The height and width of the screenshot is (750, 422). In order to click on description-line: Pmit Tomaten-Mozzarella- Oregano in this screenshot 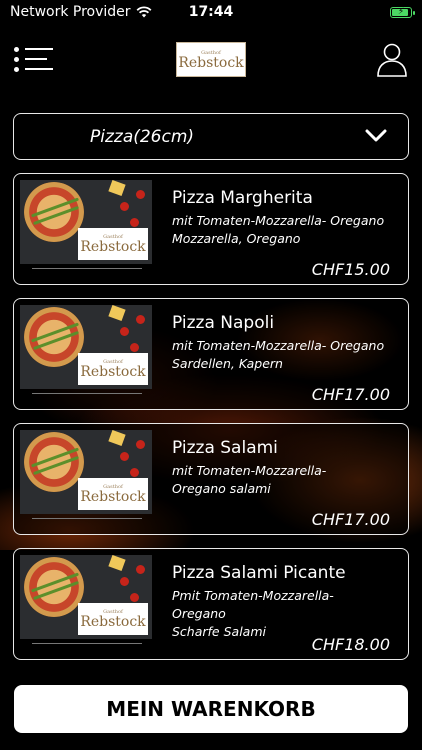, I will do `click(253, 604)`.